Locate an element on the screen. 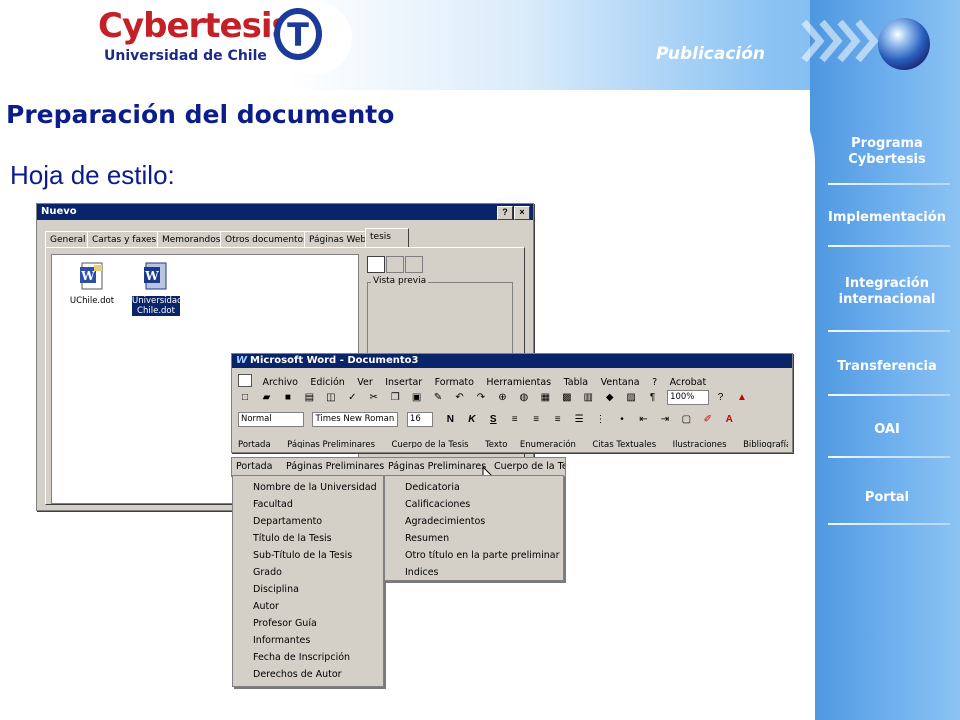  drawing-icon: ◆ is located at coordinates (610, 398).